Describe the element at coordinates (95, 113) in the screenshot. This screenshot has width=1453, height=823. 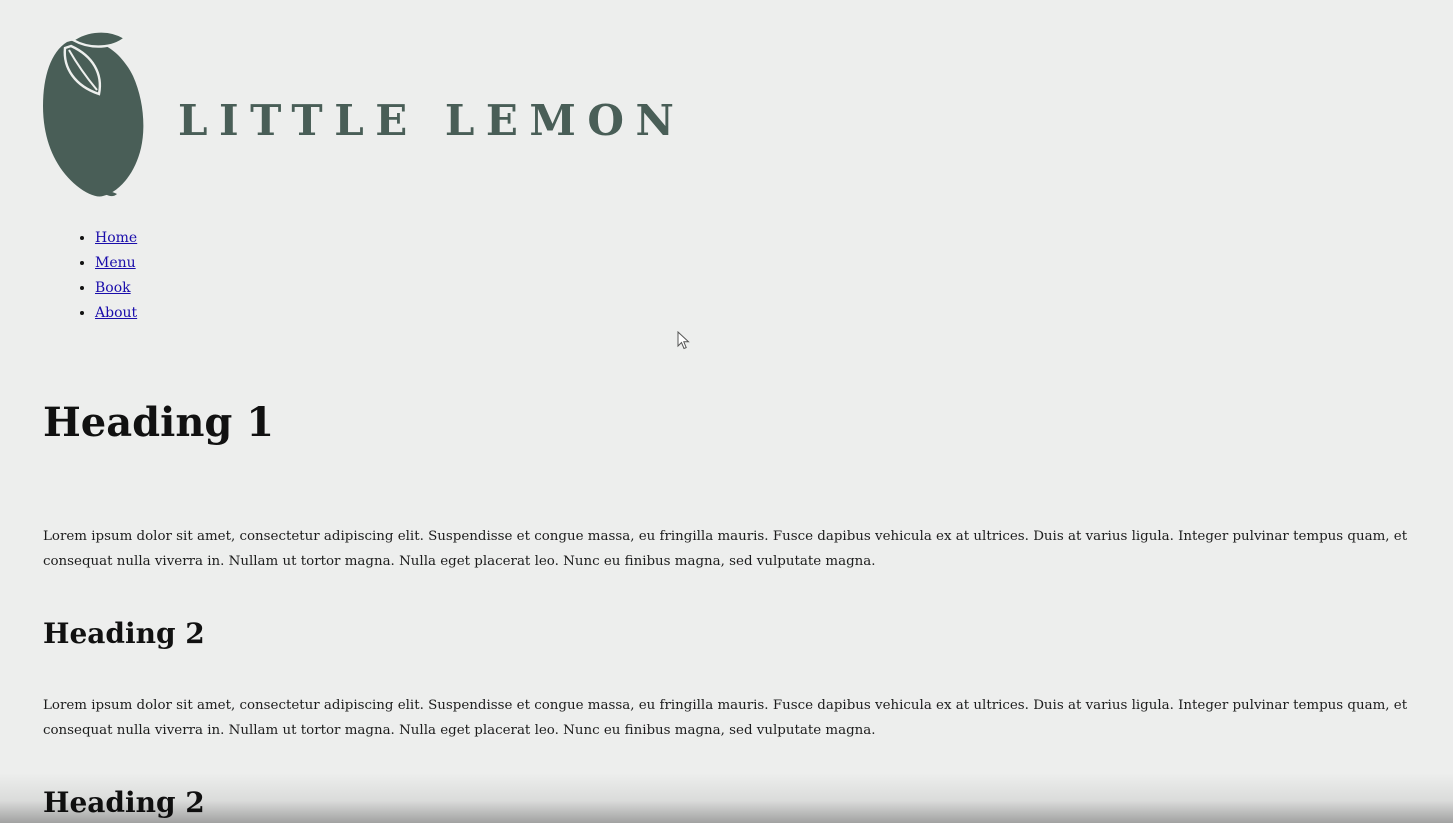
I see `lemon-logo-icon` at that location.